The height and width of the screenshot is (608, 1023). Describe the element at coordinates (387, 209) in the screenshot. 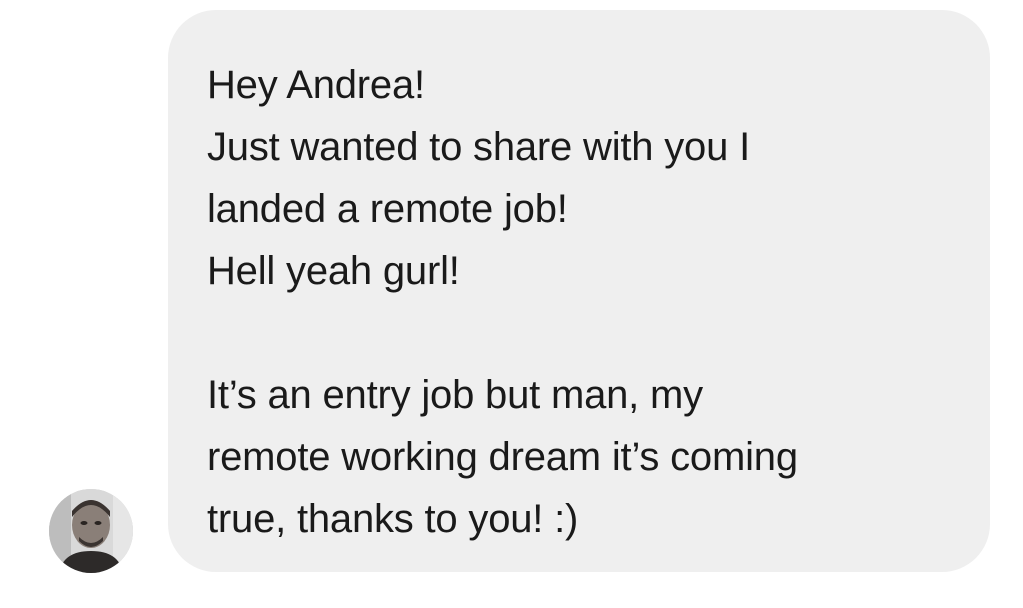

I see `message-line: landed a remote job!` at that location.